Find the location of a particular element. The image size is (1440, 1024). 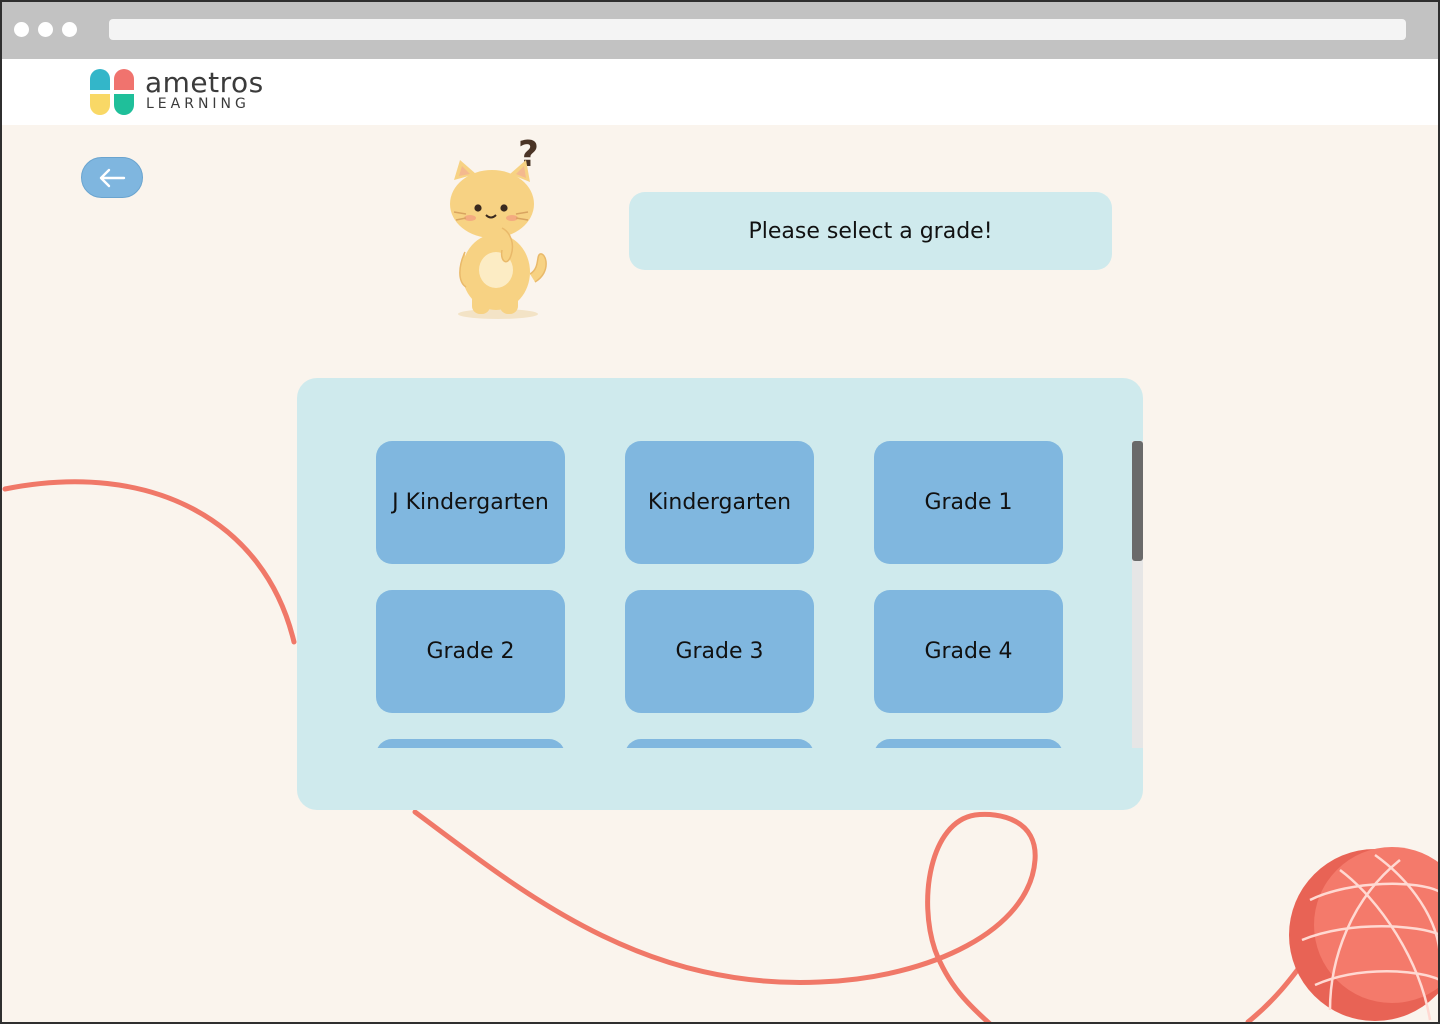

arrow-left-icon is located at coordinates (112, 177).